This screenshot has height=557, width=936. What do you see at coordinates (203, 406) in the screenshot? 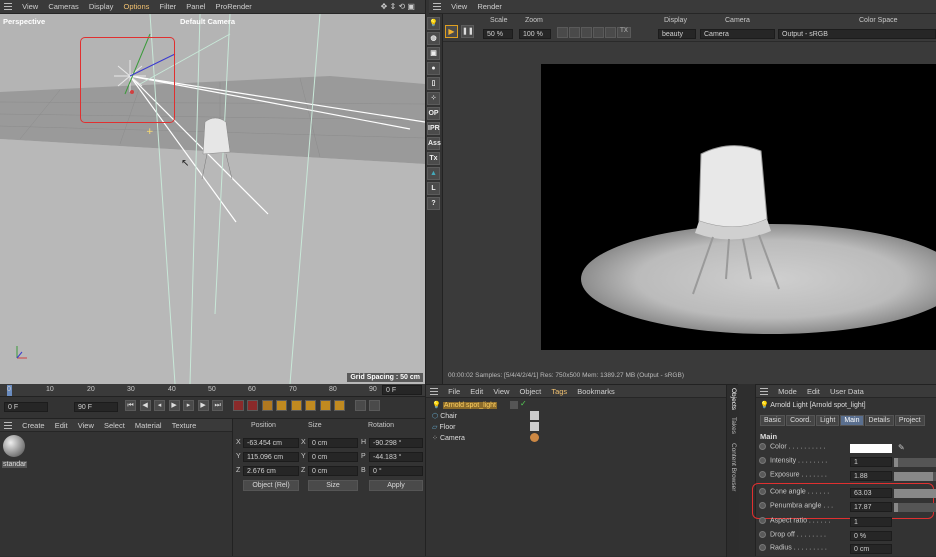
I see `next-key-button: ▶` at bounding box center [203, 406].